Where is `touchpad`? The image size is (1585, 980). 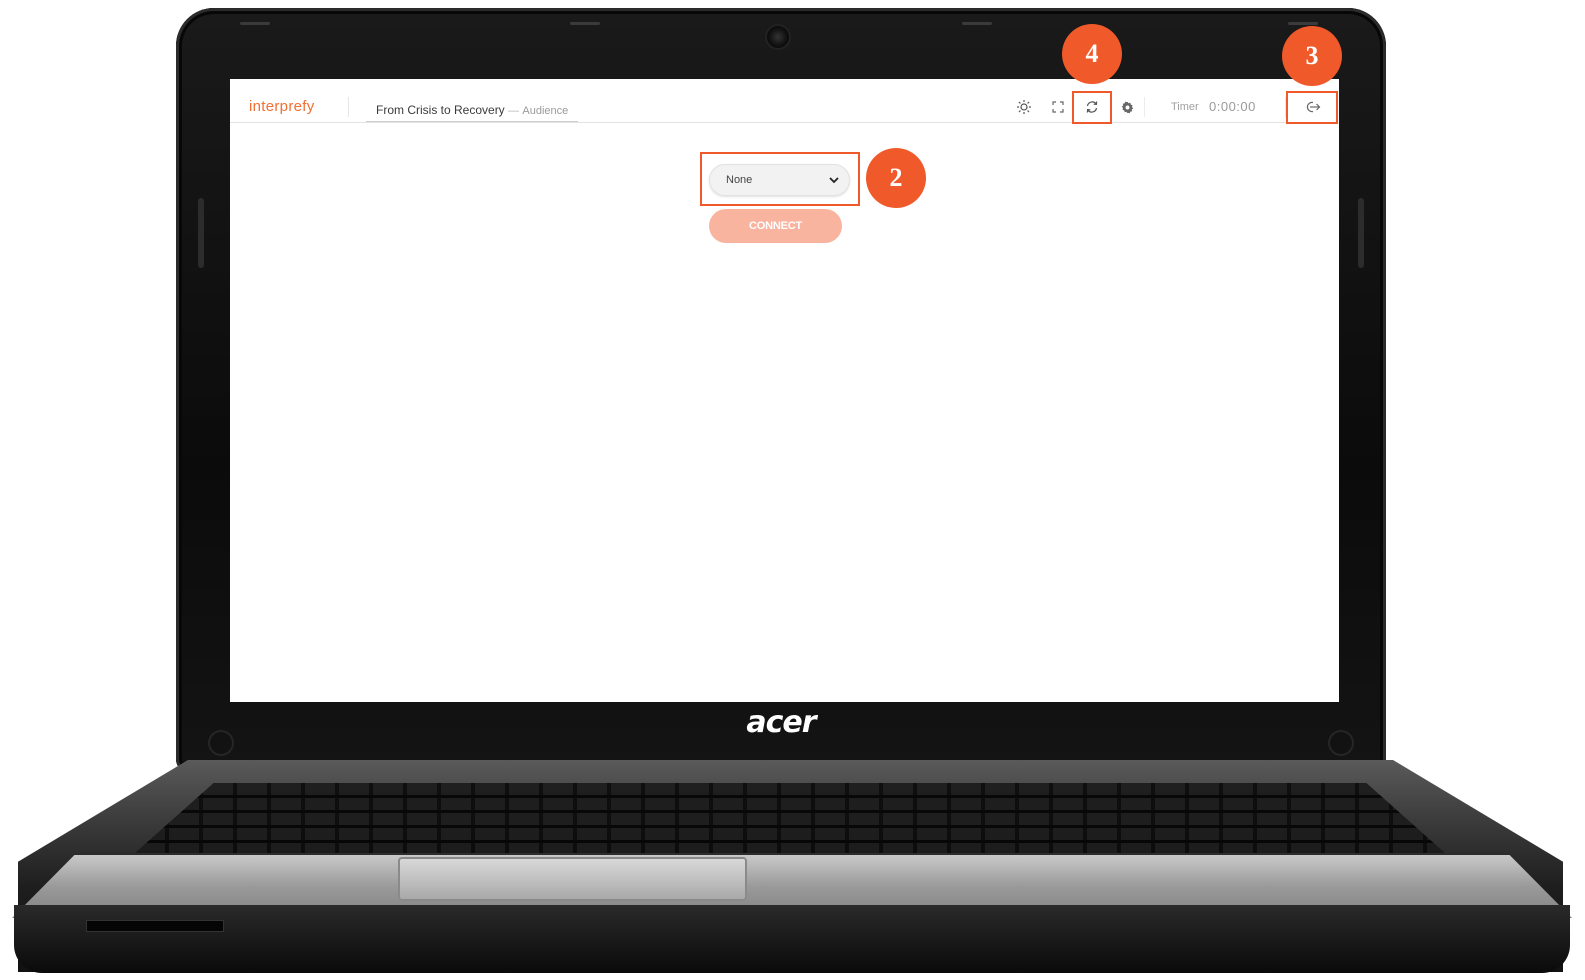
touchpad is located at coordinates (572, 879).